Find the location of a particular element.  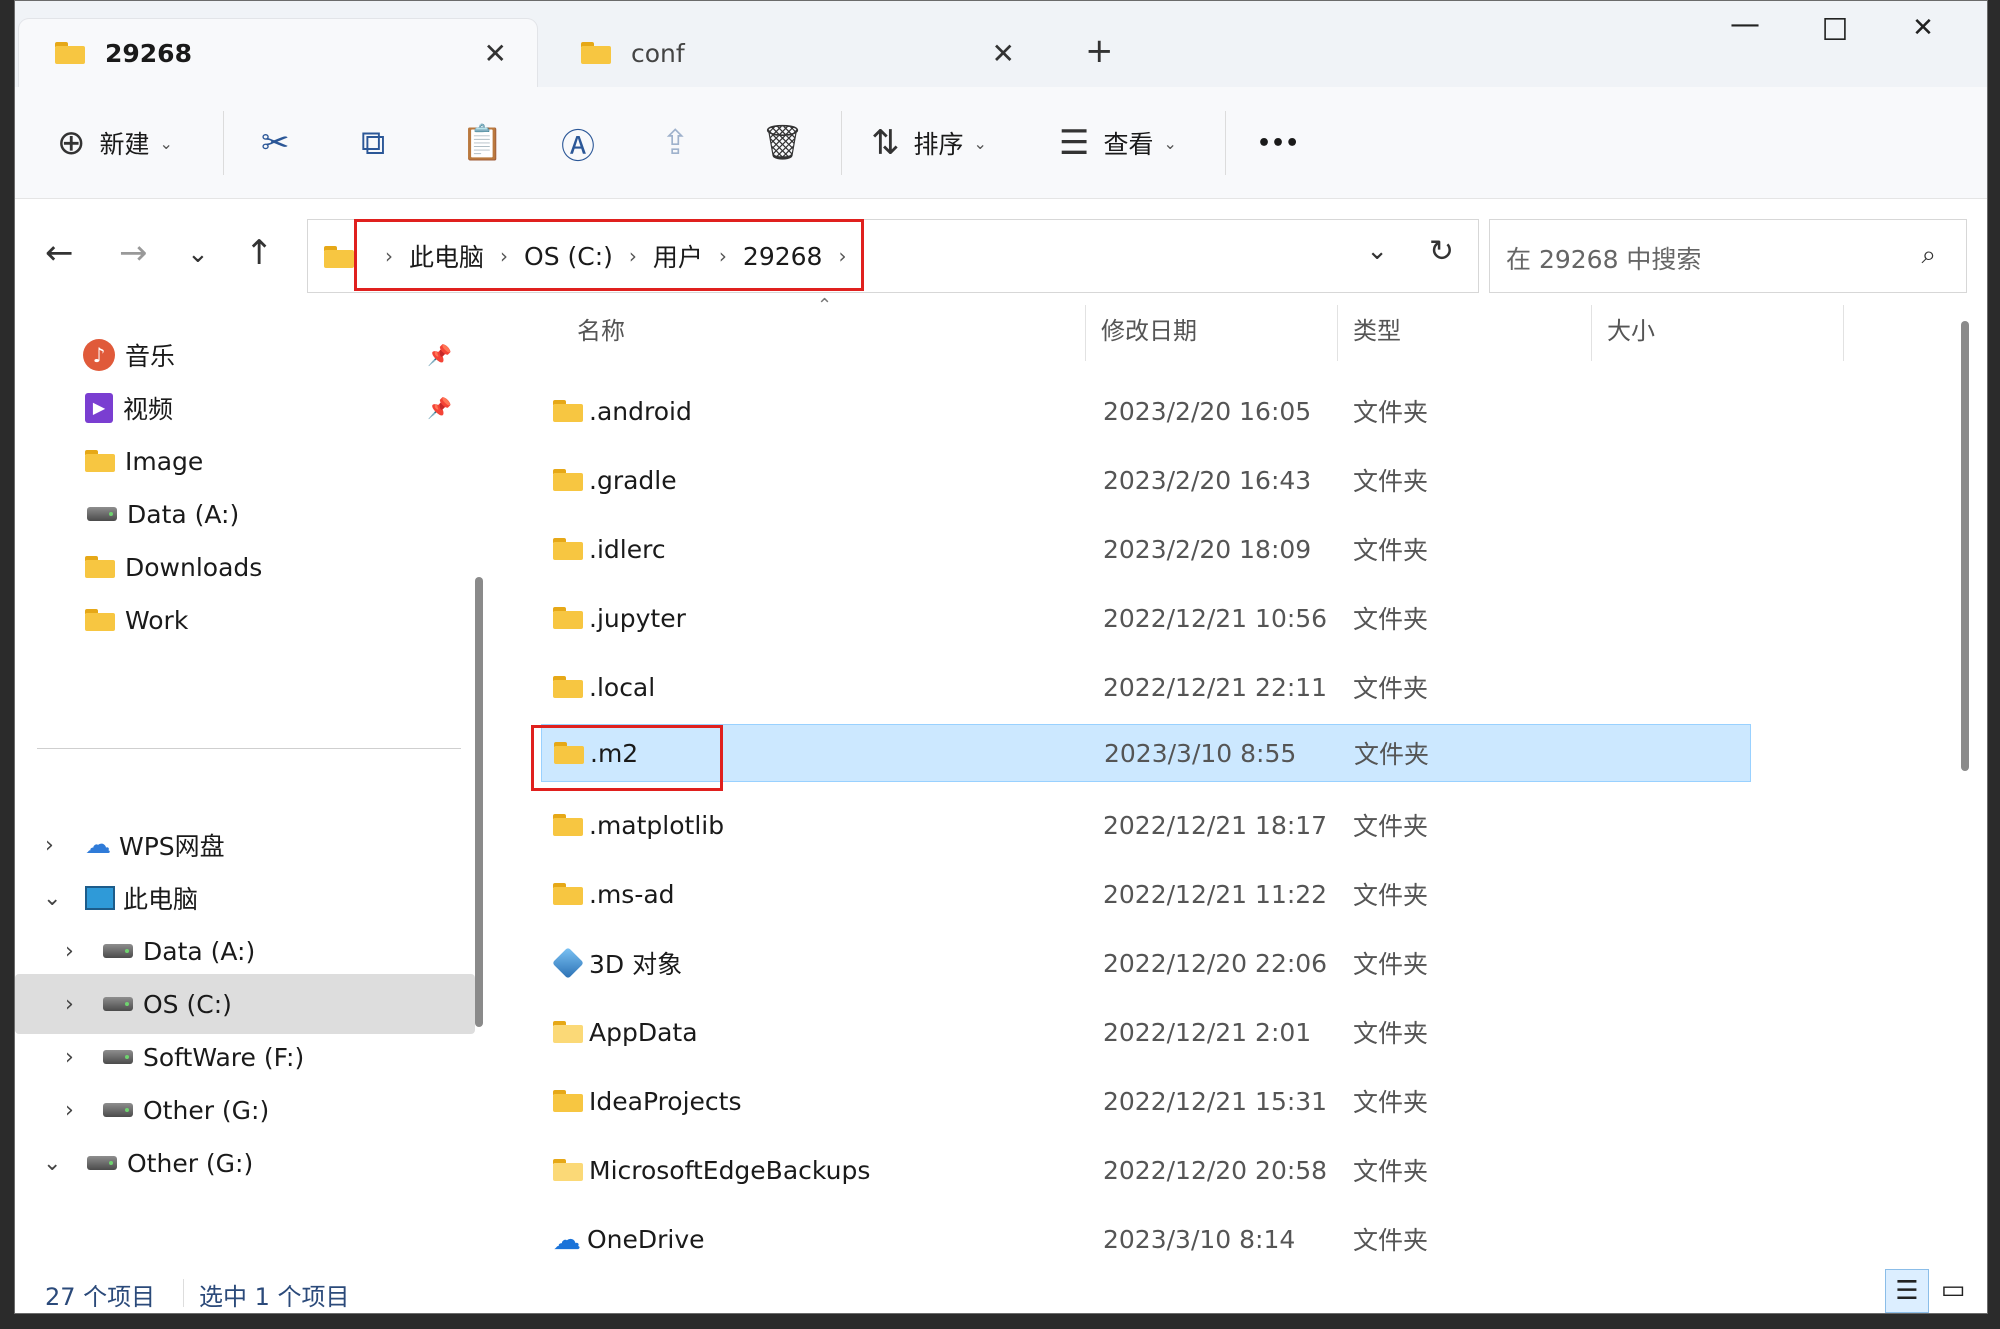

drive-icon is located at coordinates (118, 951).